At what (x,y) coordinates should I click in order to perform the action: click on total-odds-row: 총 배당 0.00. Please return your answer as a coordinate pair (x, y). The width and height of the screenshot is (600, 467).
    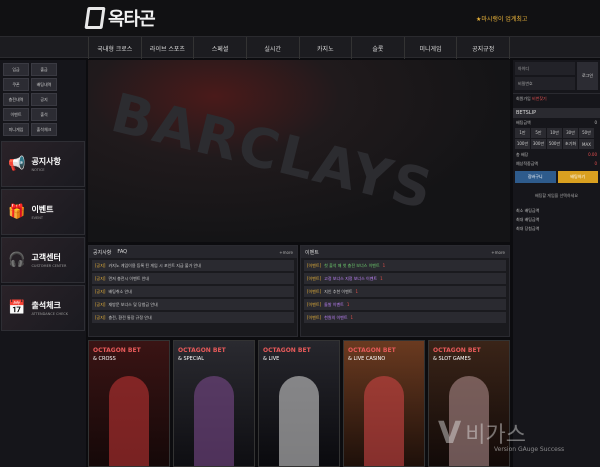
    Looking at the image, I should click on (556, 154).